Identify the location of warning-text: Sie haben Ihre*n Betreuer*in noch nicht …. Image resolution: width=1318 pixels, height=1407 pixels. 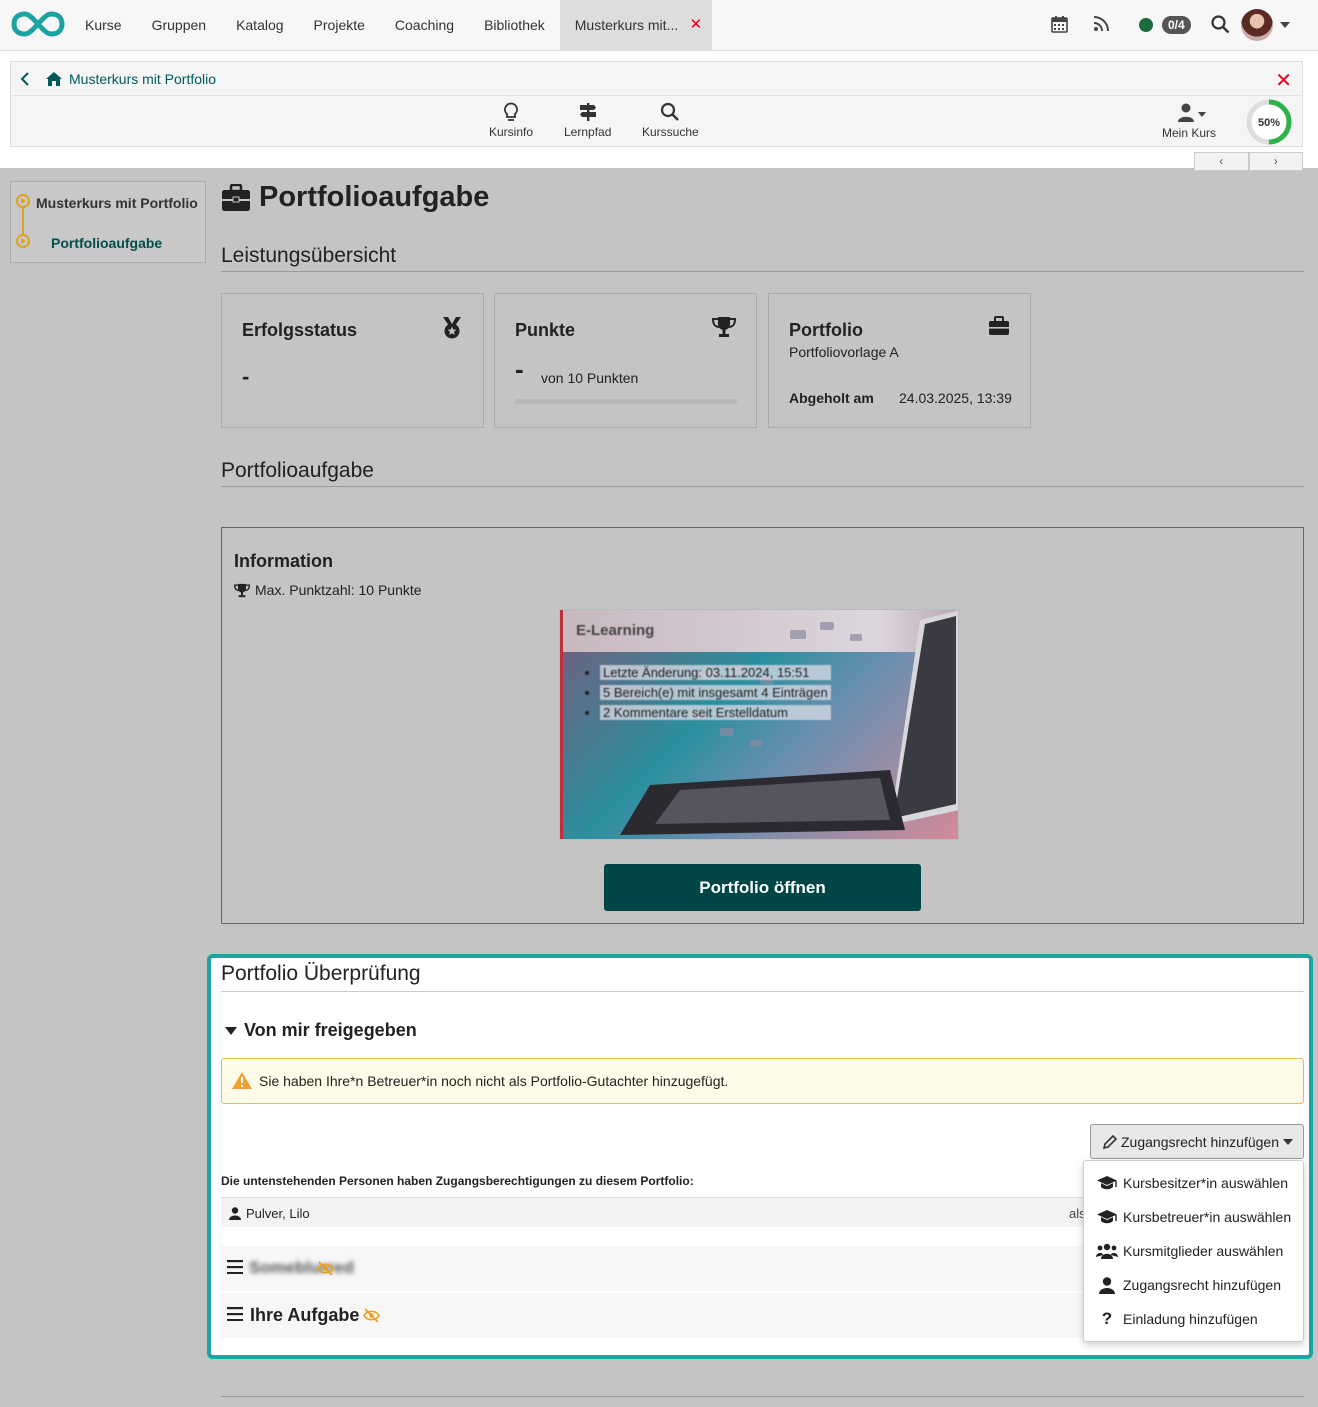
(494, 1081).